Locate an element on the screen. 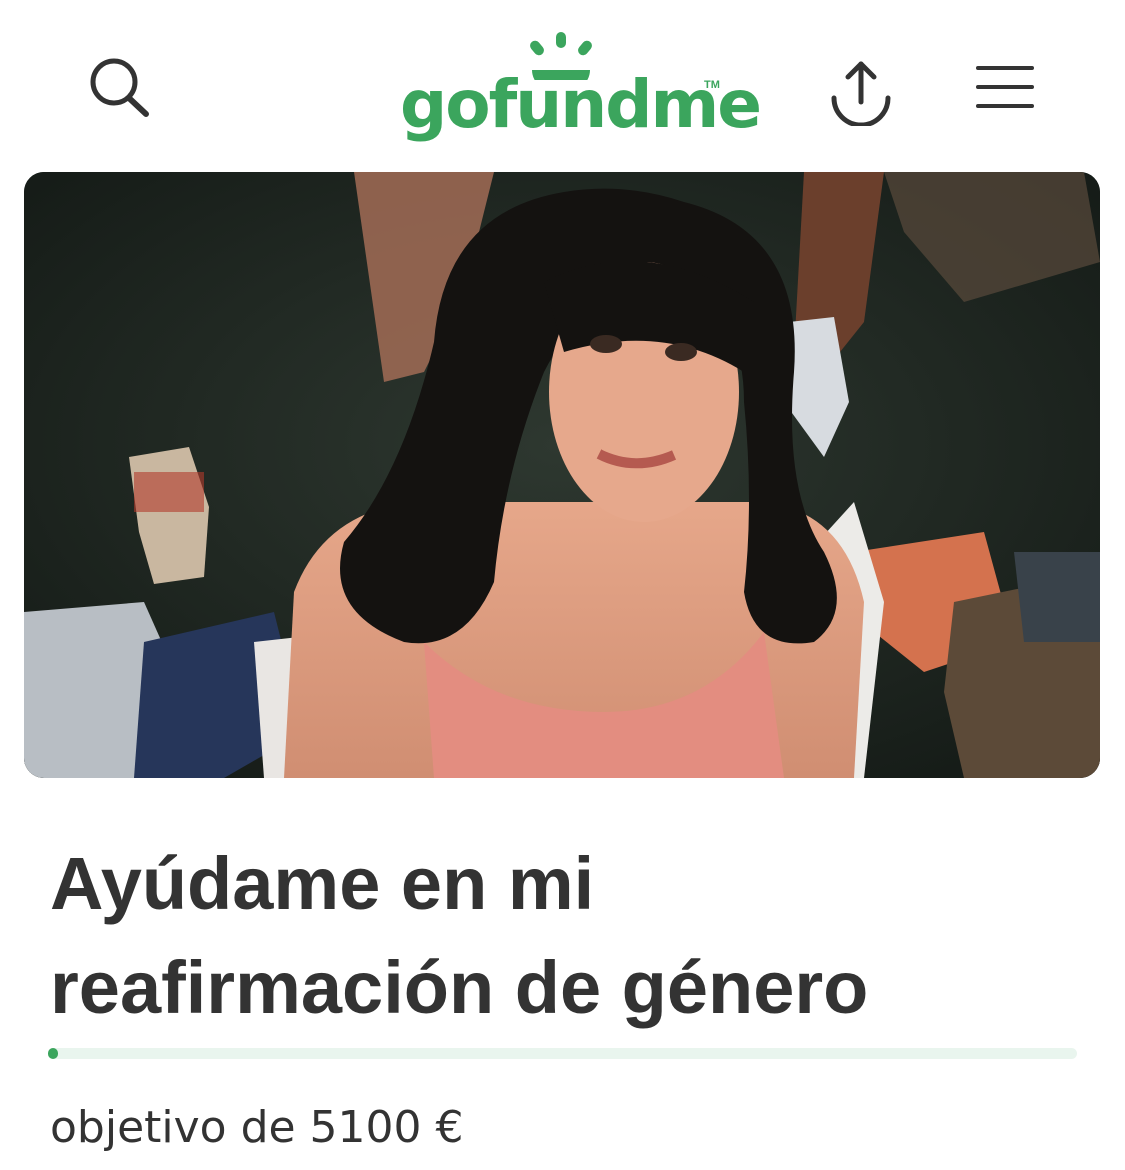 The height and width of the screenshot is (1170, 1125). logo-trademark: TM is located at coordinates (712, 85).